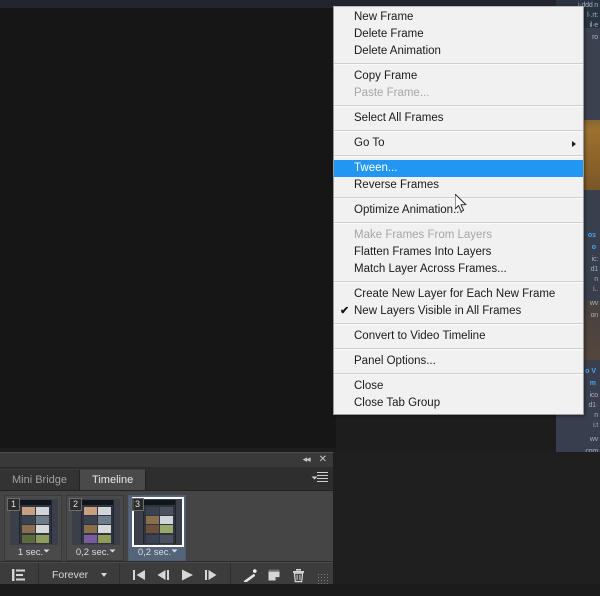  What do you see at coordinates (458, 386) in the screenshot?
I see `menu-item-close: Close` at bounding box center [458, 386].